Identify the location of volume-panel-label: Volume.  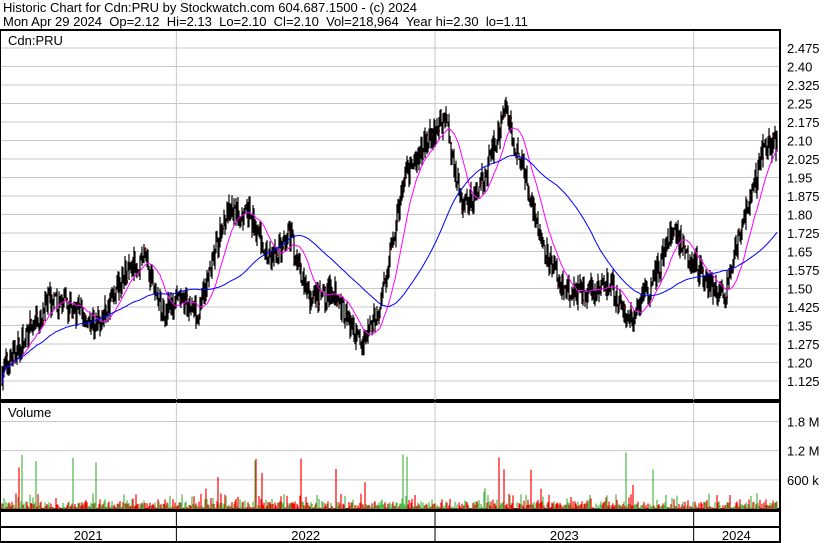
(29, 412).